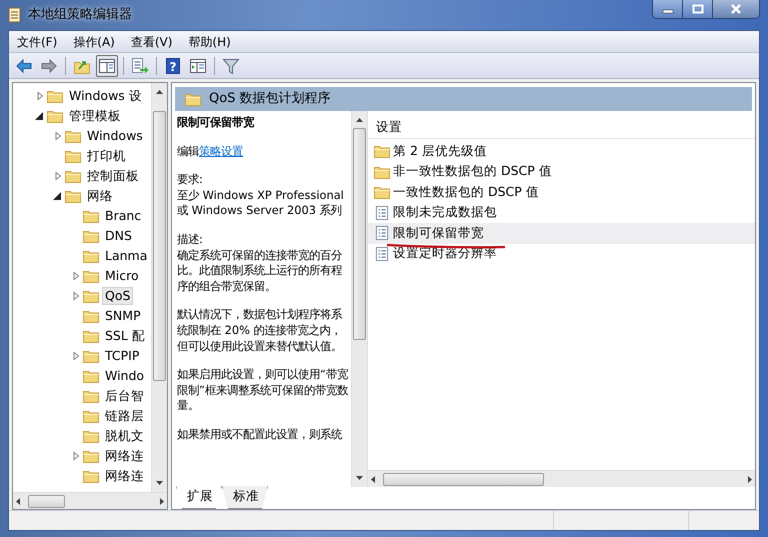 This screenshot has height=537, width=768. What do you see at coordinates (199, 497) in the screenshot?
I see `view-tab: 扩展` at bounding box center [199, 497].